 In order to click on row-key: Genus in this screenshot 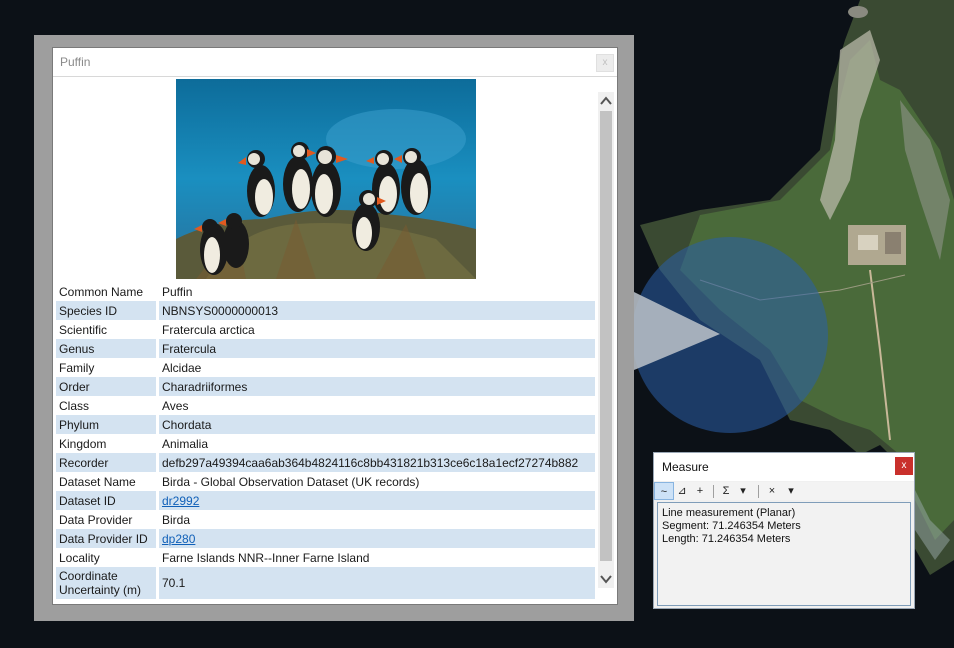, I will do `click(107, 348)`.